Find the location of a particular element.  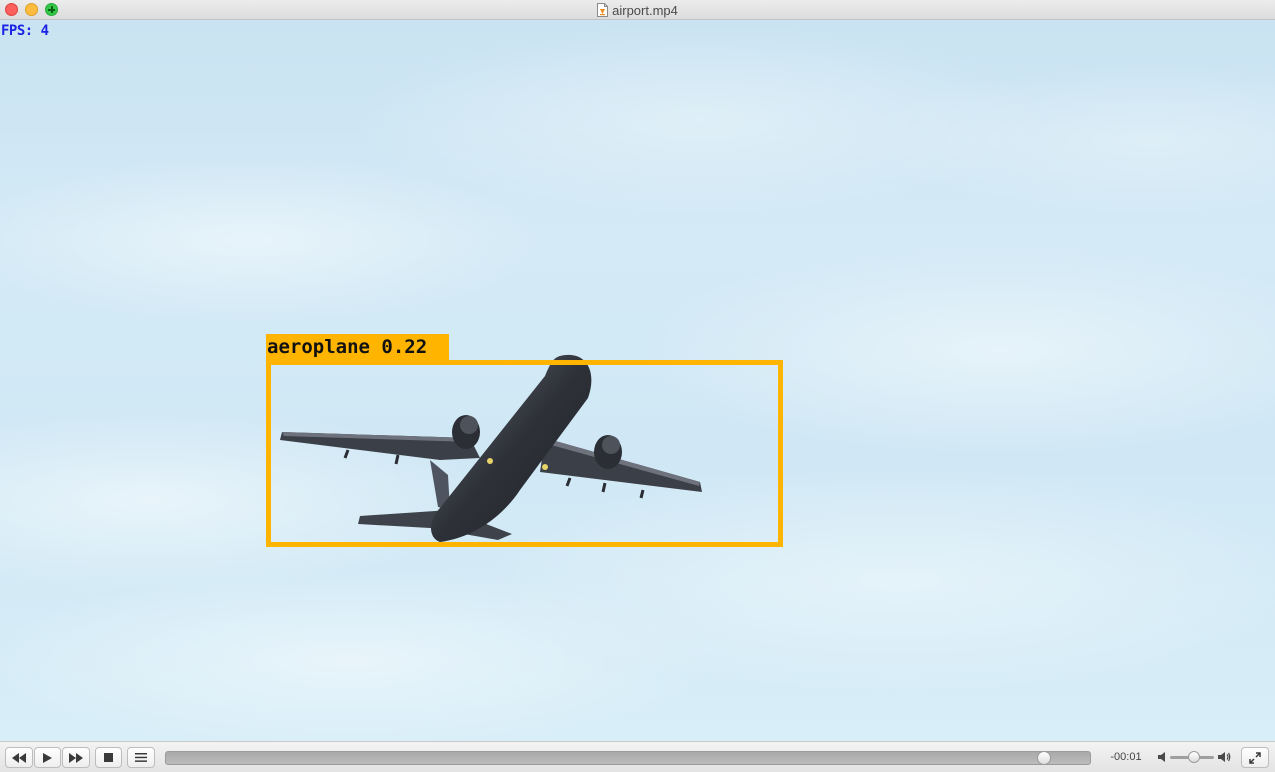

fullscreen-icon is located at coordinates (1255, 757).